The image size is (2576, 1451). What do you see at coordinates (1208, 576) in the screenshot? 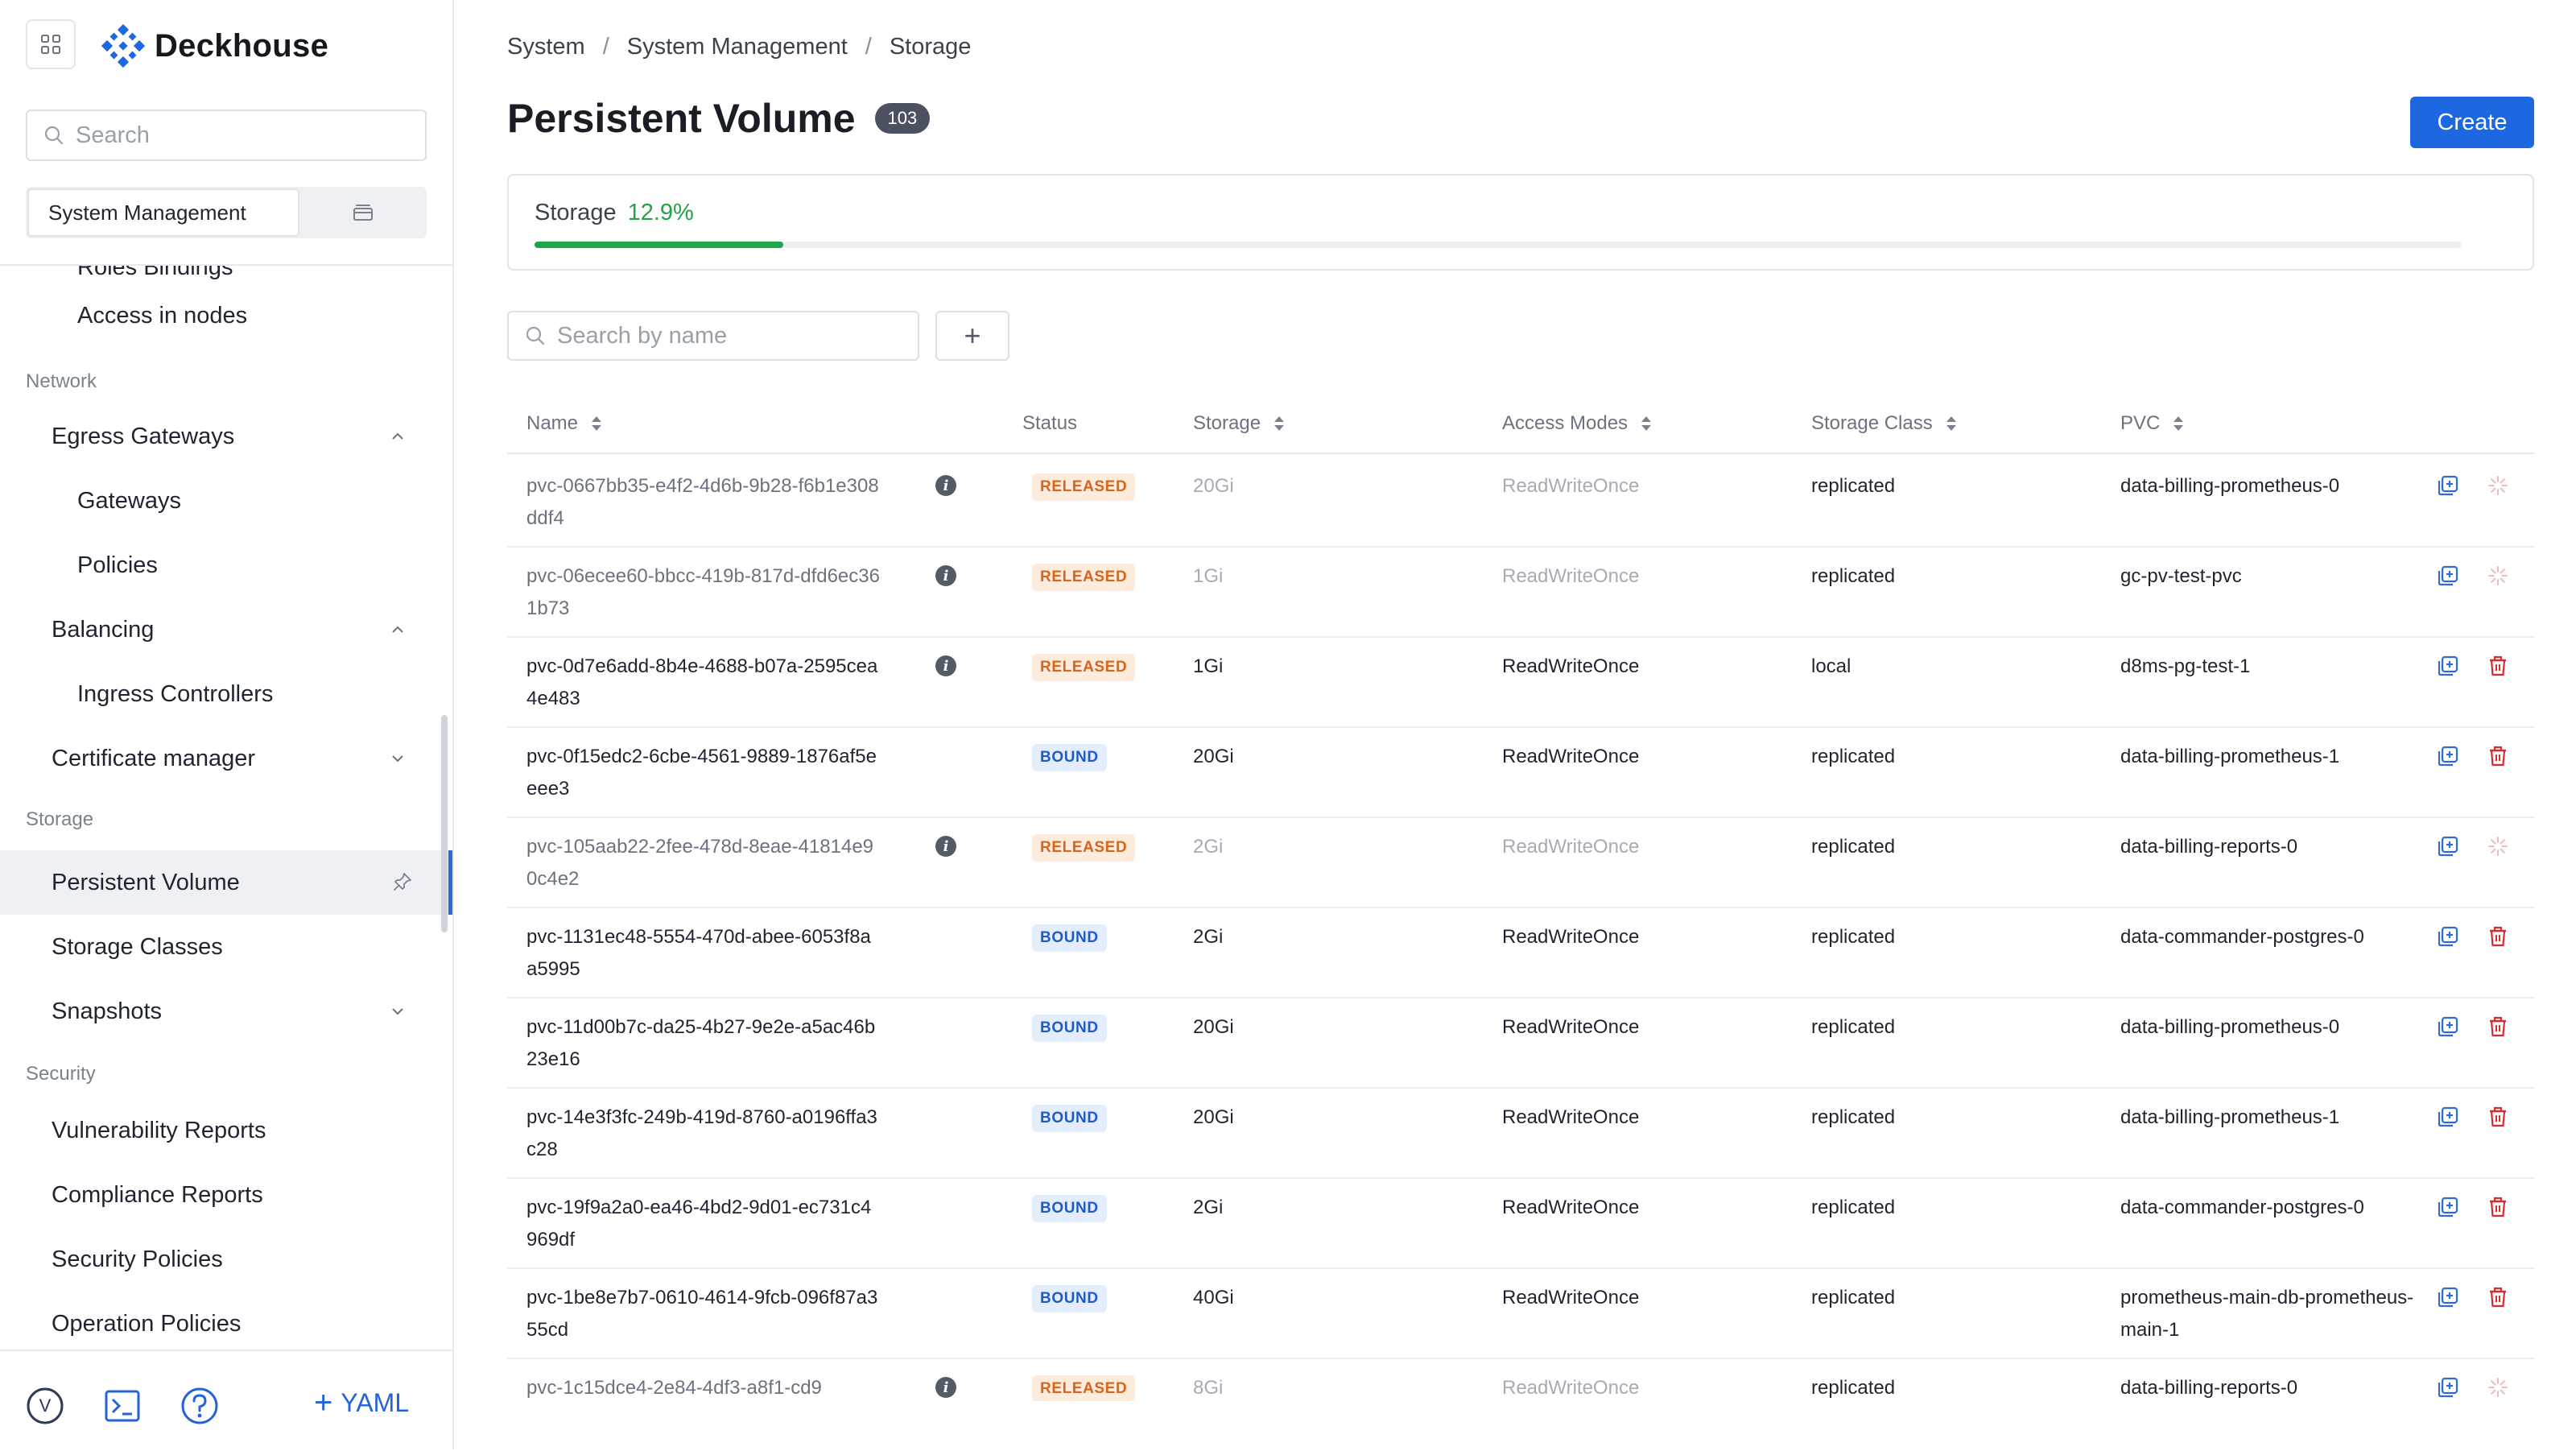
I see `storage-size: 1Gi` at bounding box center [1208, 576].